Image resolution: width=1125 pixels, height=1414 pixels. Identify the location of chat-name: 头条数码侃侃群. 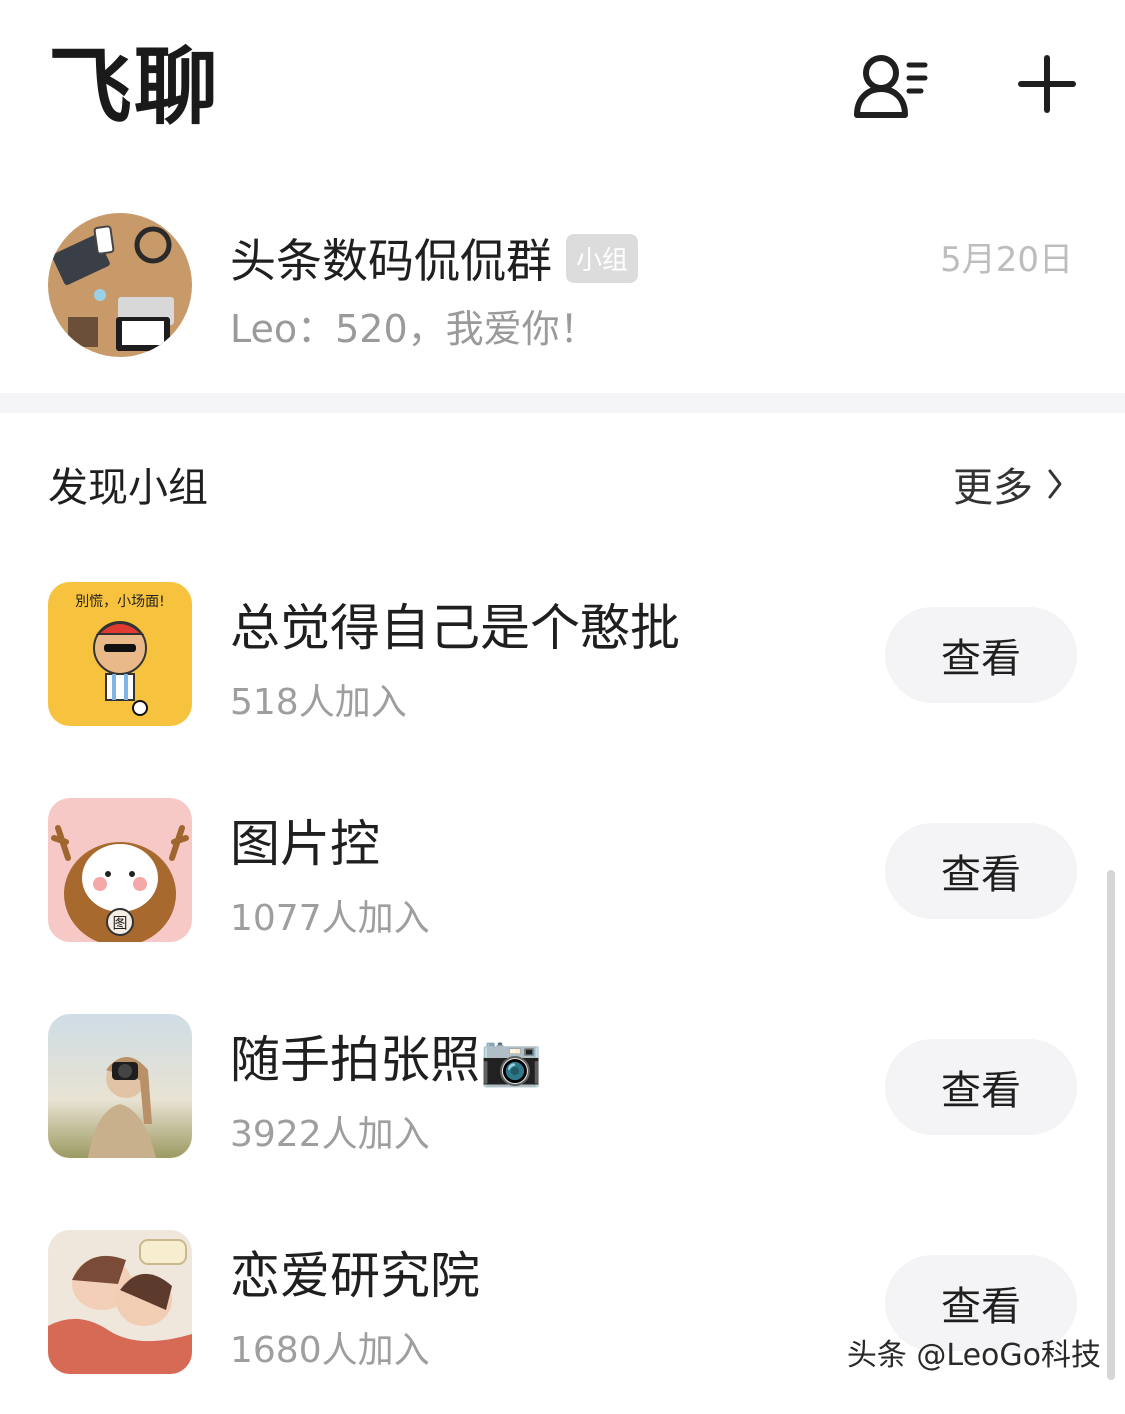
(391, 261).